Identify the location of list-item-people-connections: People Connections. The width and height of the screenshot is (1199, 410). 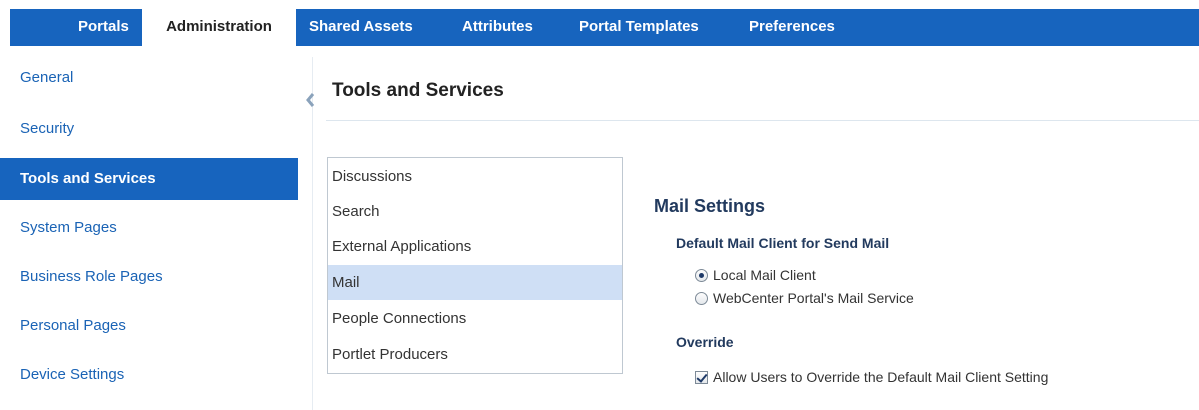
(475, 318).